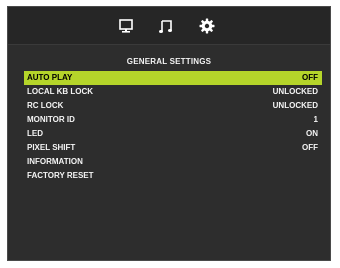 This screenshot has width=340, height=268. Describe the element at coordinates (51, 119) in the screenshot. I see `menu-item-label: MONITOR ID` at that location.